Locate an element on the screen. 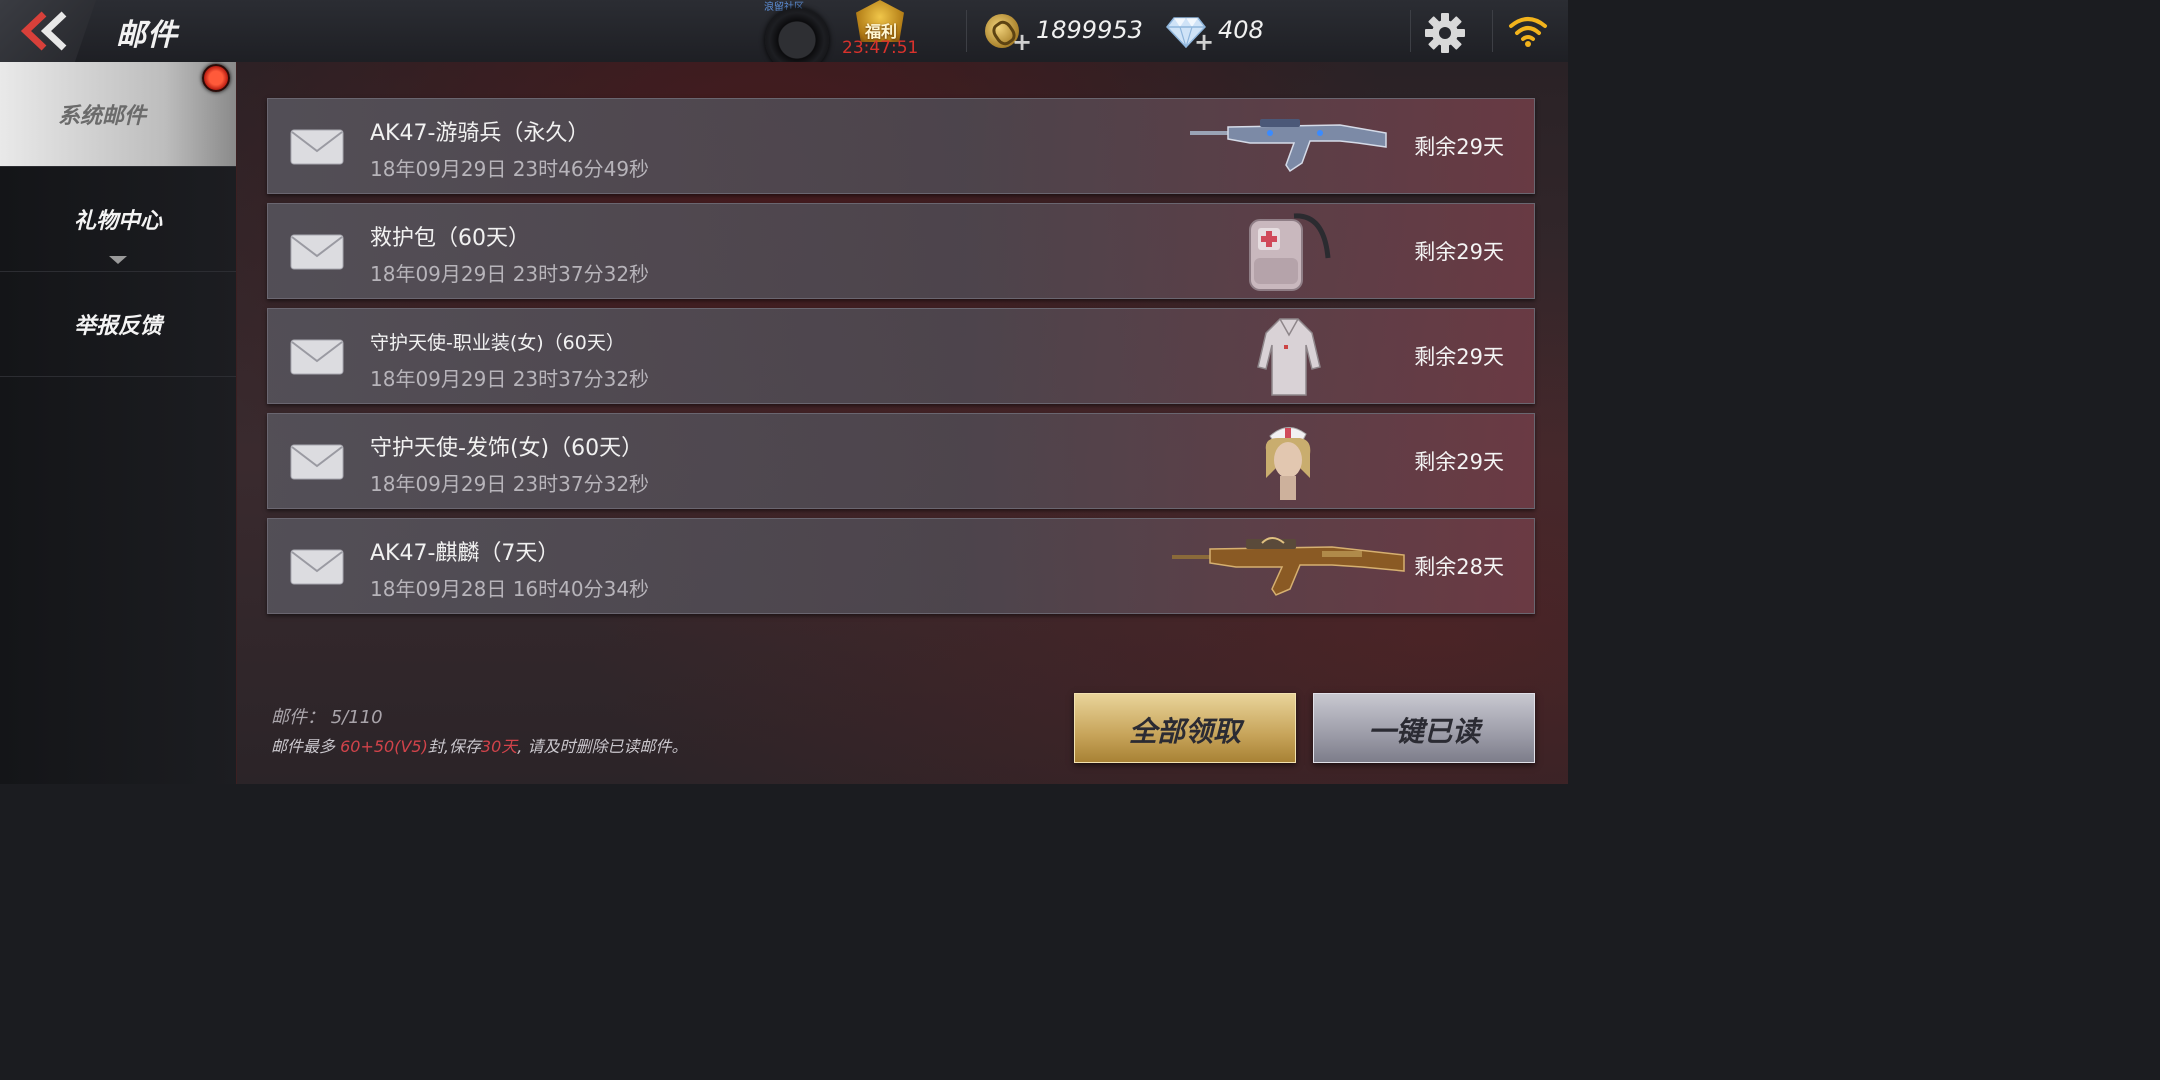 Image resolution: width=2160 pixels, height=1080 pixels. page-title: 邮件 is located at coordinates (147, 35).